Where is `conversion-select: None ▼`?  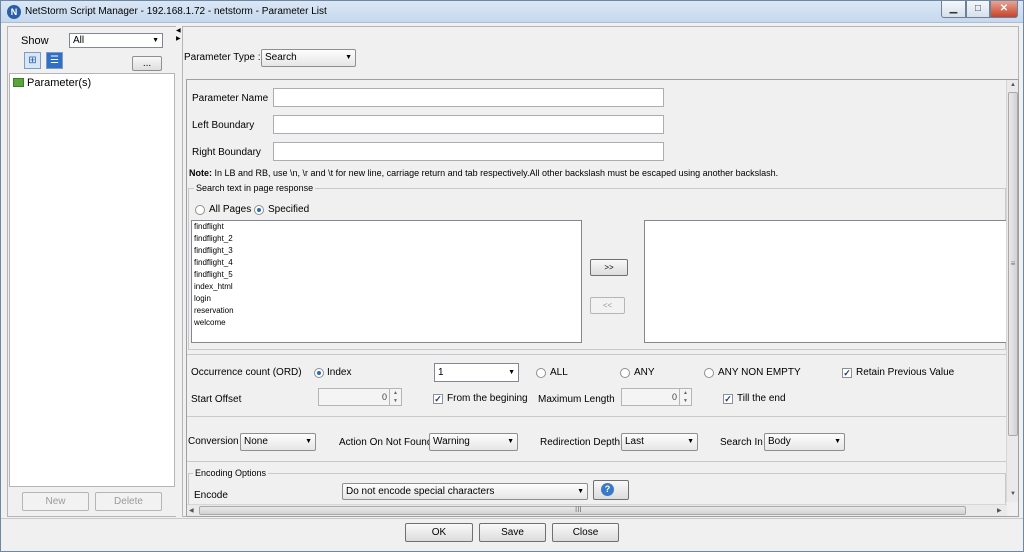
conversion-select: None ▼ is located at coordinates (278, 442).